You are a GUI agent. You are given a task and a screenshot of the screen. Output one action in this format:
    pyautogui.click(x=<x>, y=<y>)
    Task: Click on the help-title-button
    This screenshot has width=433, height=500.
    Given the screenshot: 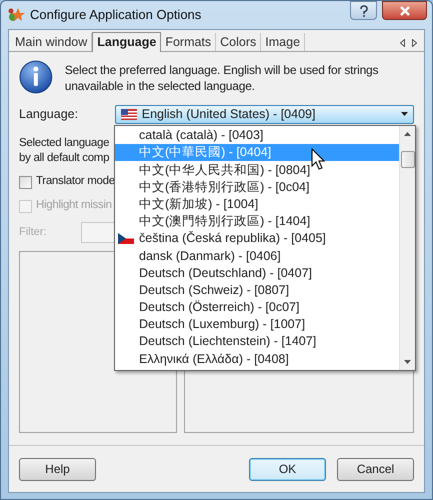 What is the action you would take?
    pyautogui.click(x=363, y=10)
    